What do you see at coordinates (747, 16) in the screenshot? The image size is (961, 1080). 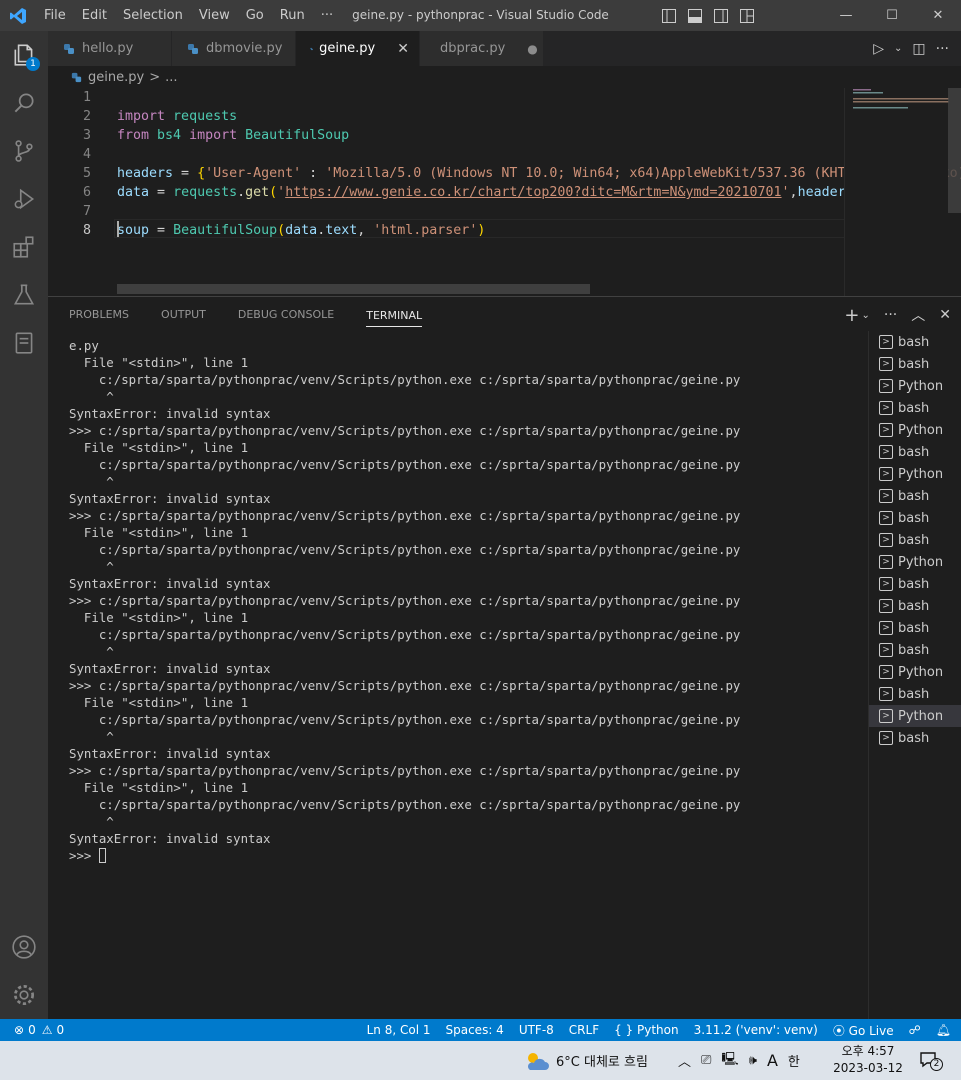 I see `customize-layout-icon` at bounding box center [747, 16].